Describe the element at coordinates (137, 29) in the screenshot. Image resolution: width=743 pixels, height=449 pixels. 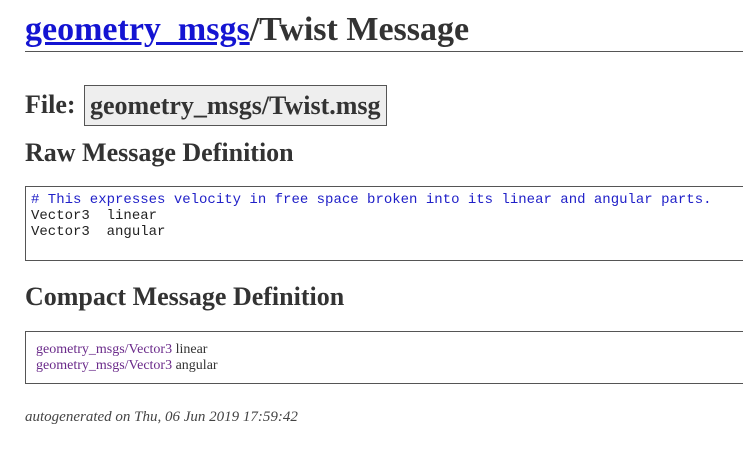
I see `package-link: geometry_msgs` at that location.